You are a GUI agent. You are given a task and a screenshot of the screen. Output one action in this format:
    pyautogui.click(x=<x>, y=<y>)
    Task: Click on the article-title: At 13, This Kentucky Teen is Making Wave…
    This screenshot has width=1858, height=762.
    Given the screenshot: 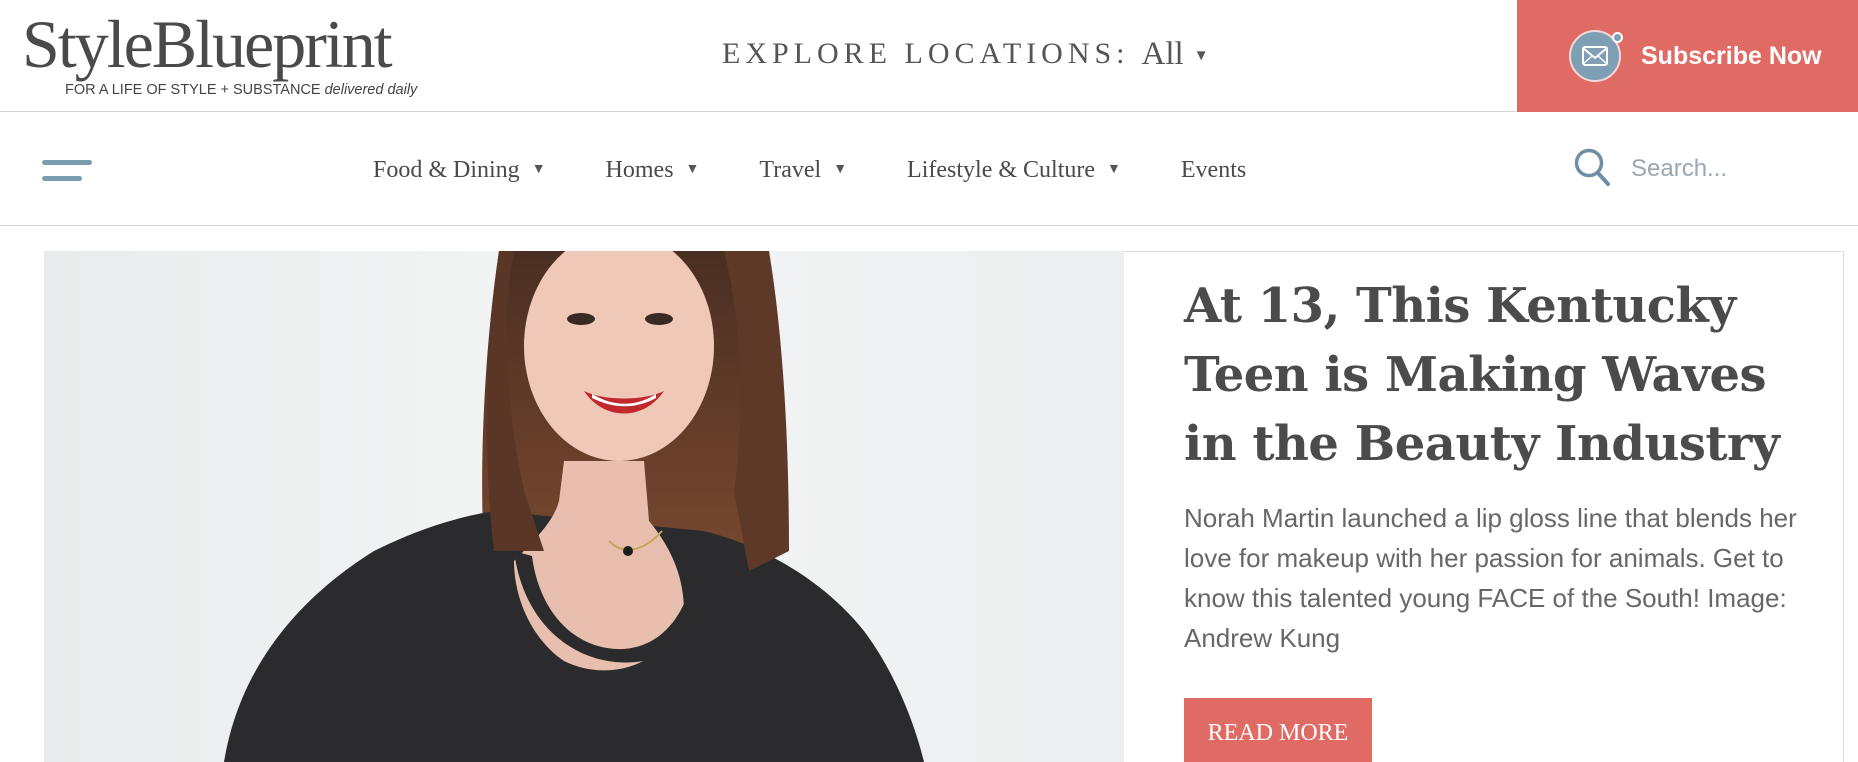 What is the action you would take?
    pyautogui.click(x=1504, y=375)
    